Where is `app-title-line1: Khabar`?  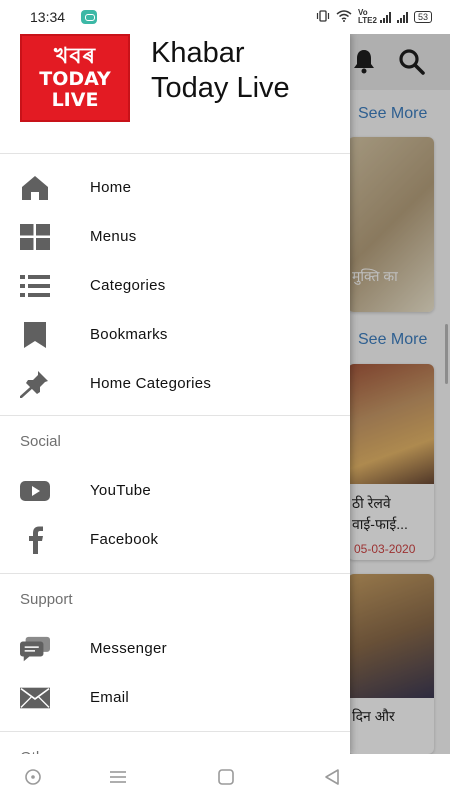 app-title-line1: Khabar is located at coordinates (198, 53).